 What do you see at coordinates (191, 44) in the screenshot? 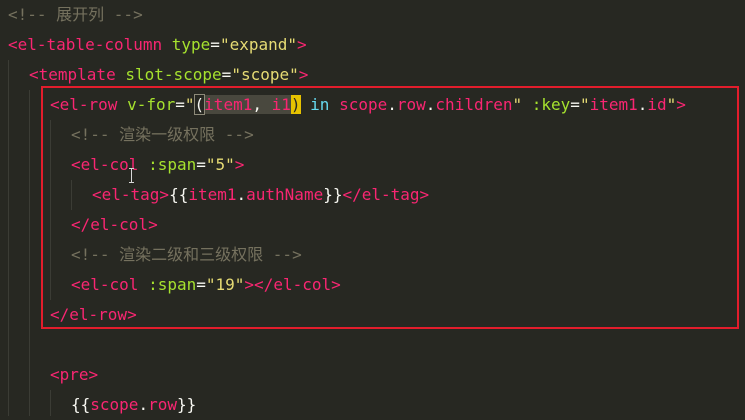
I see `code-token: type` at bounding box center [191, 44].